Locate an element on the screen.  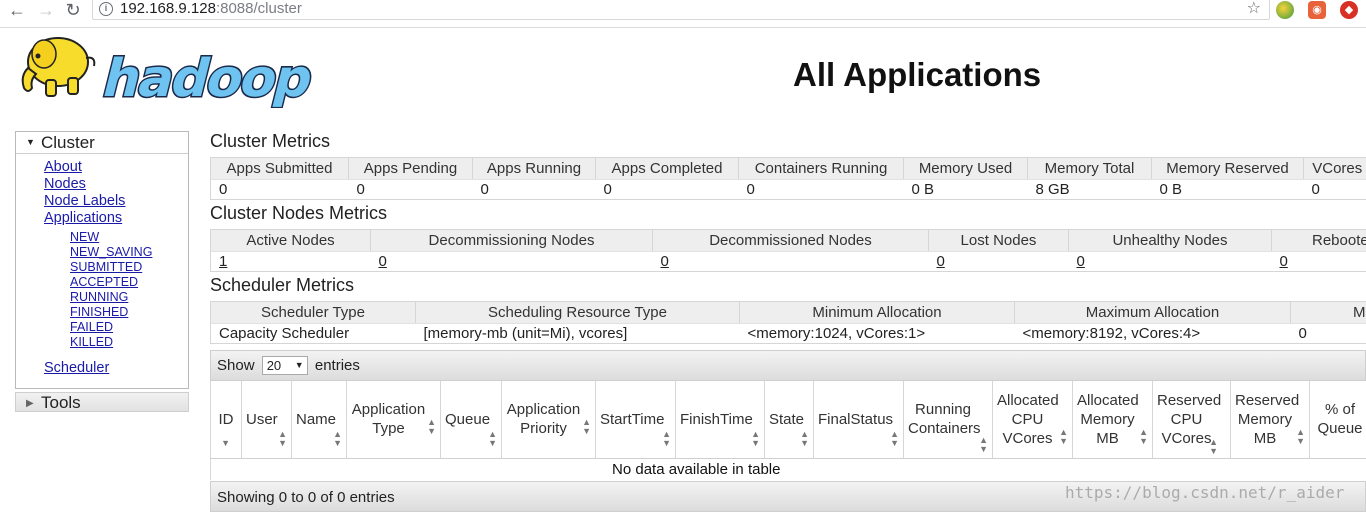
nav-link-killed: KILLED is located at coordinates (111, 342).